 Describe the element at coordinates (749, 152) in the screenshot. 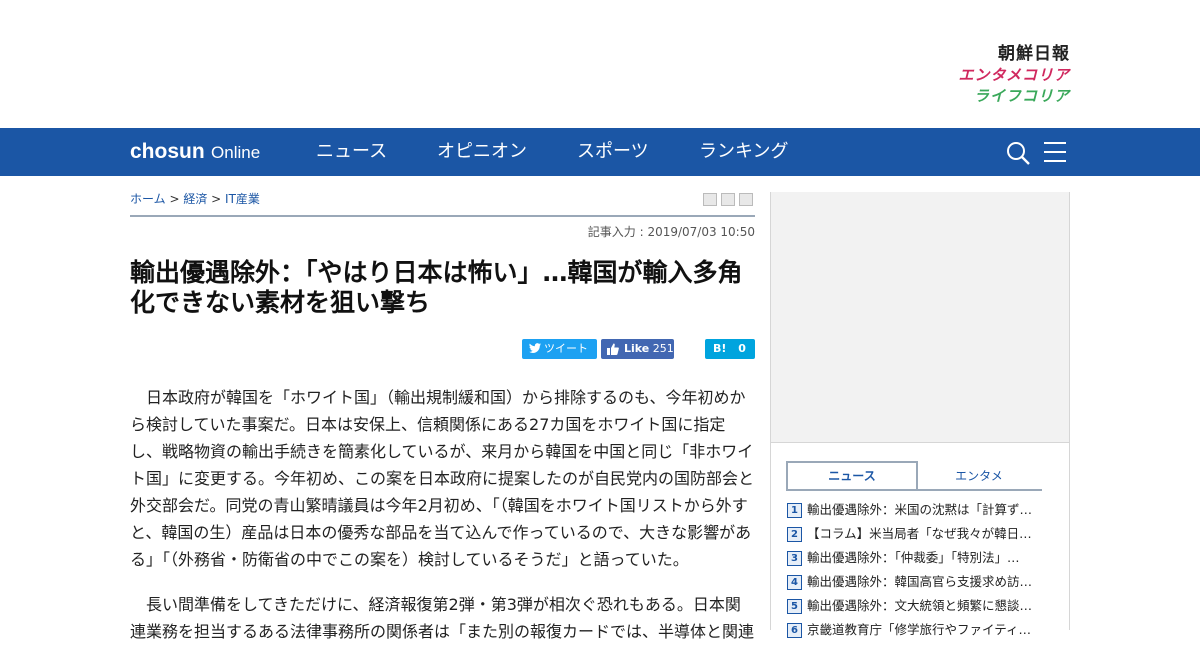

I see `nav-item-ranking: ランキング` at that location.